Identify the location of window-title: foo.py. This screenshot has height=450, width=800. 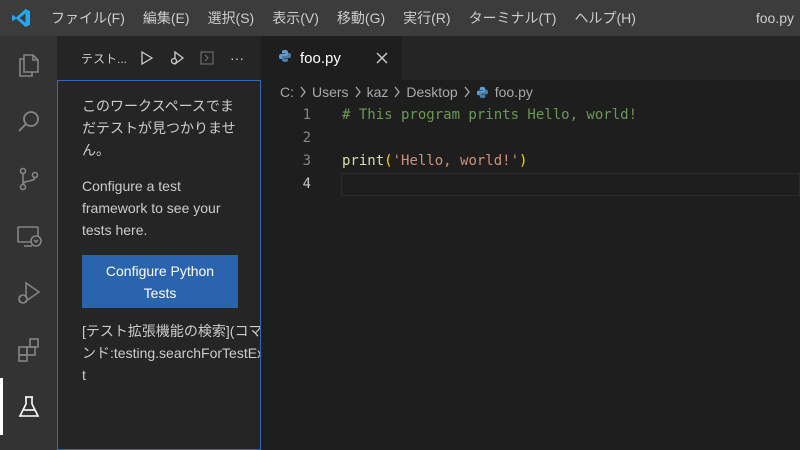
(774, 18).